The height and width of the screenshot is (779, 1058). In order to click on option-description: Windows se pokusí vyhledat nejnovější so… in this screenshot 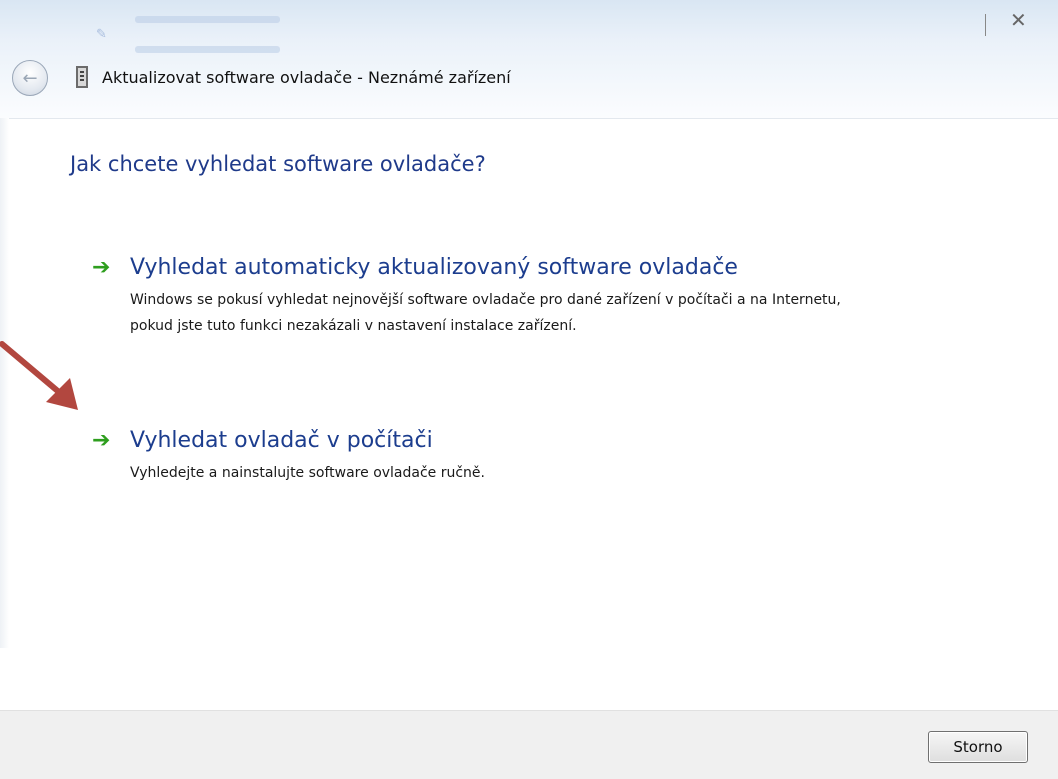, I will do `click(485, 313)`.